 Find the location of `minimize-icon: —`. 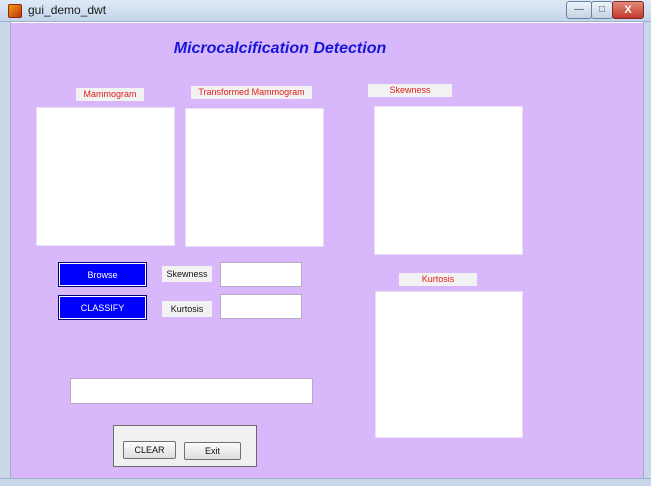

minimize-icon: — is located at coordinates (579, 10).